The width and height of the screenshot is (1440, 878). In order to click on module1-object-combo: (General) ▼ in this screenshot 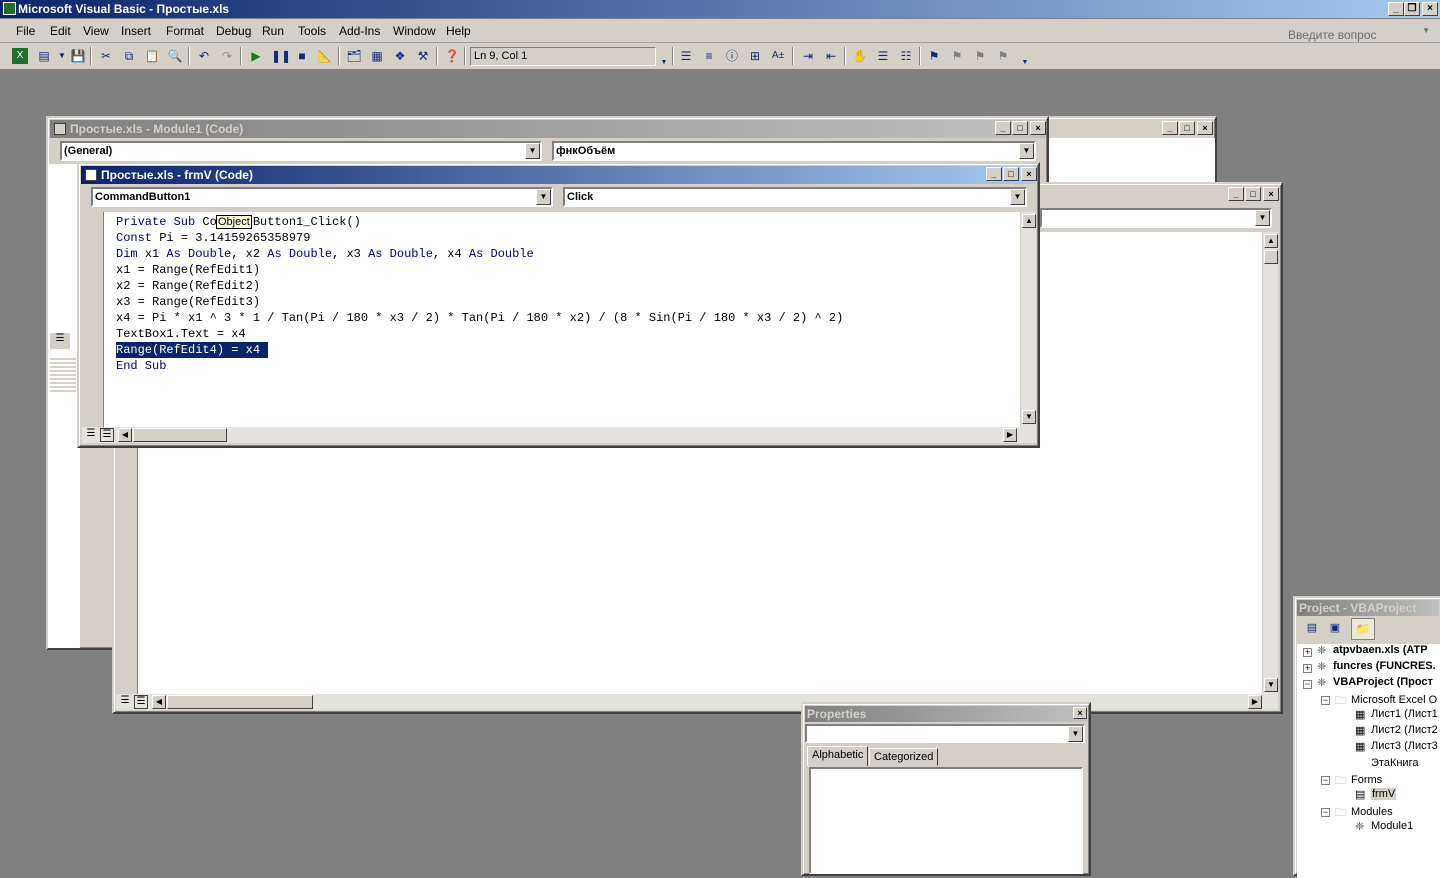, I will do `click(301, 151)`.